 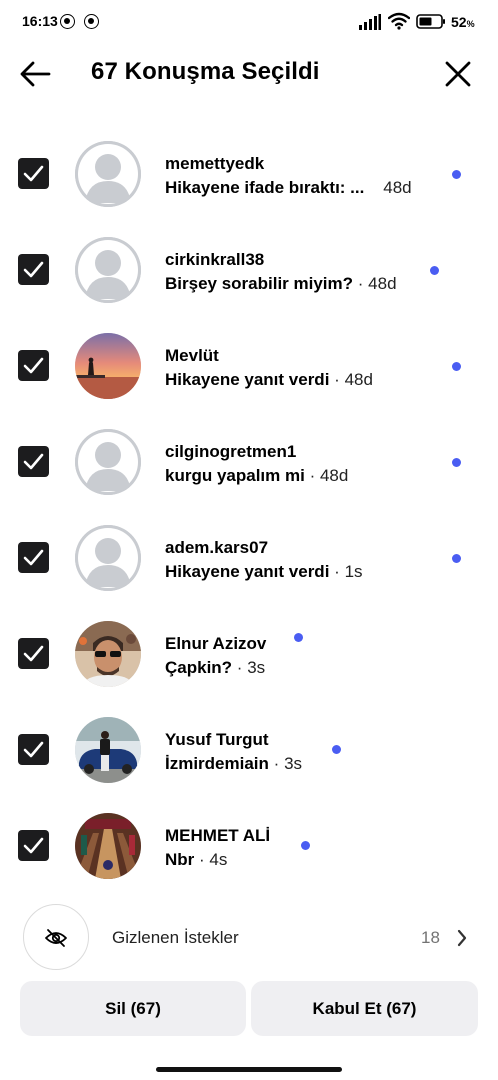 I want to click on conversation-username: cilginogretmen1, so click(x=231, y=451).